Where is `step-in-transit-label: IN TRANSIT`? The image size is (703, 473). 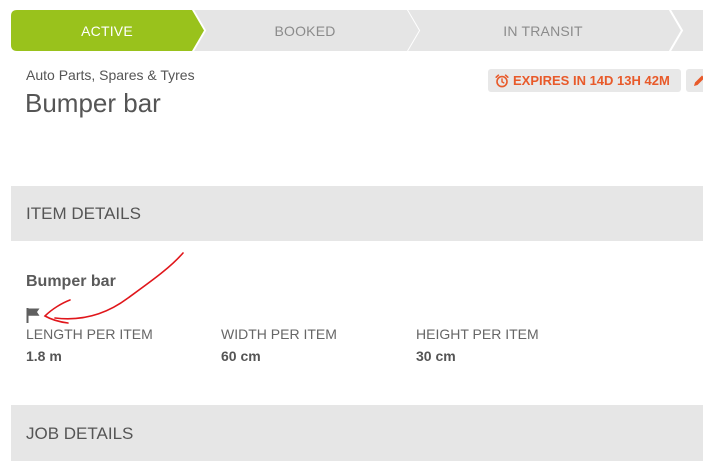
step-in-transit-label: IN TRANSIT is located at coordinates (543, 30).